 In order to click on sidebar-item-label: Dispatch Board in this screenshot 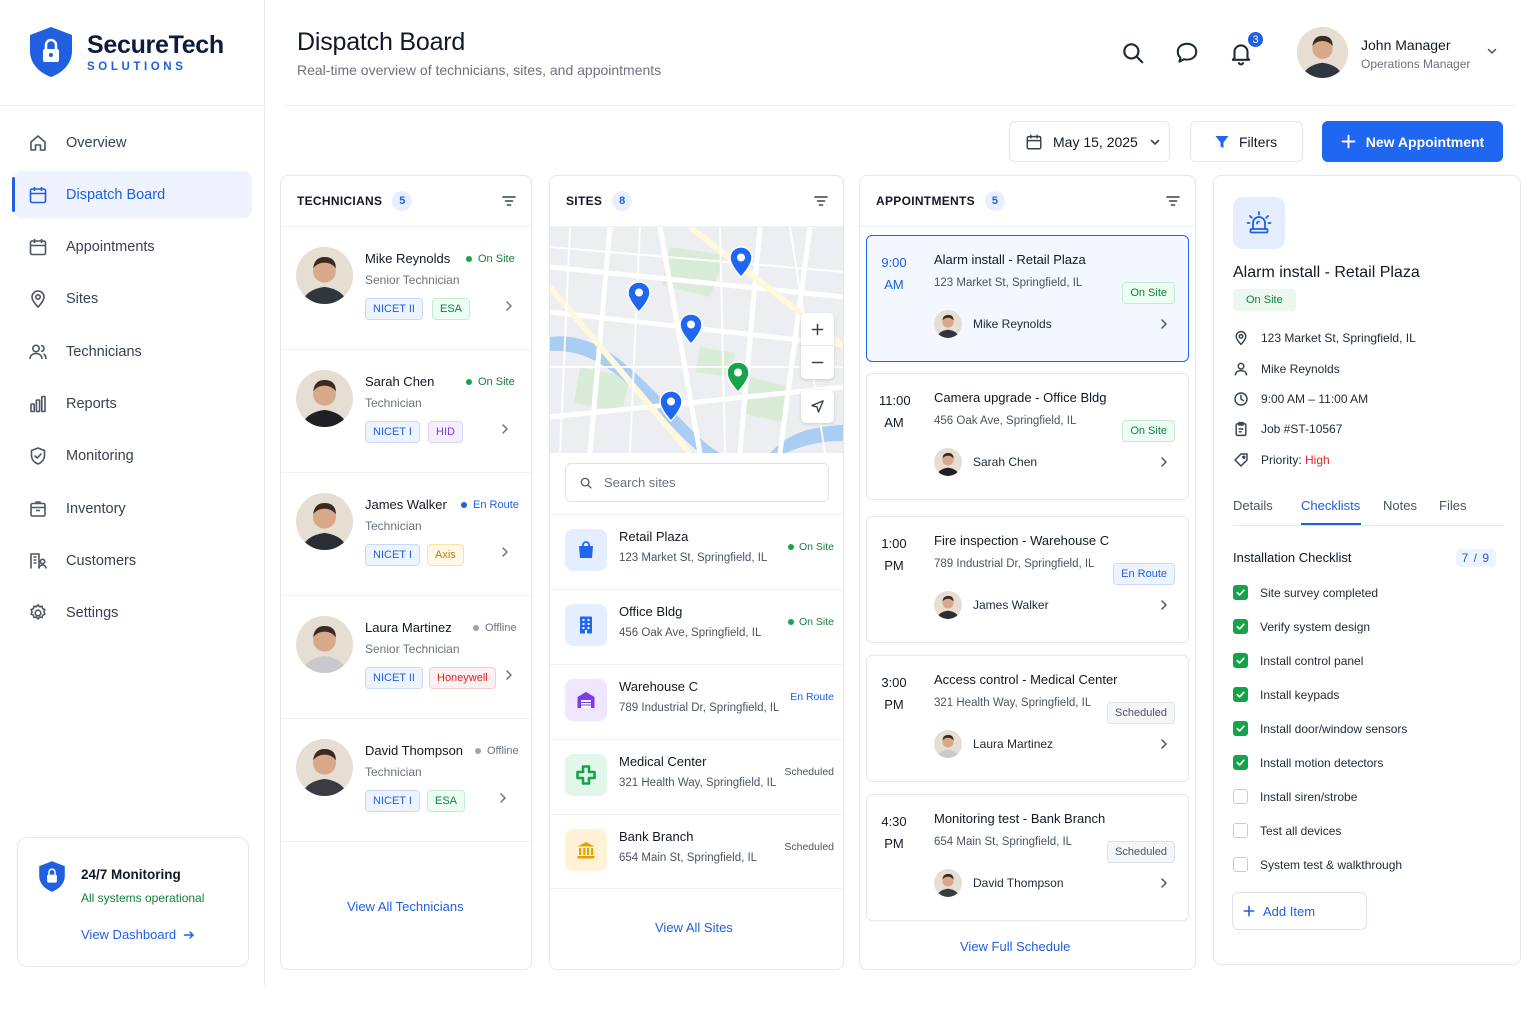, I will do `click(116, 194)`.